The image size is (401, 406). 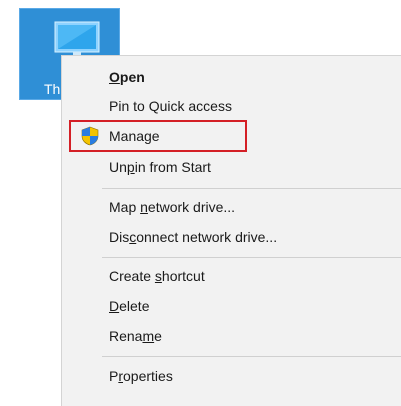 I want to click on menu-item-label: Open, so click(x=127, y=77).